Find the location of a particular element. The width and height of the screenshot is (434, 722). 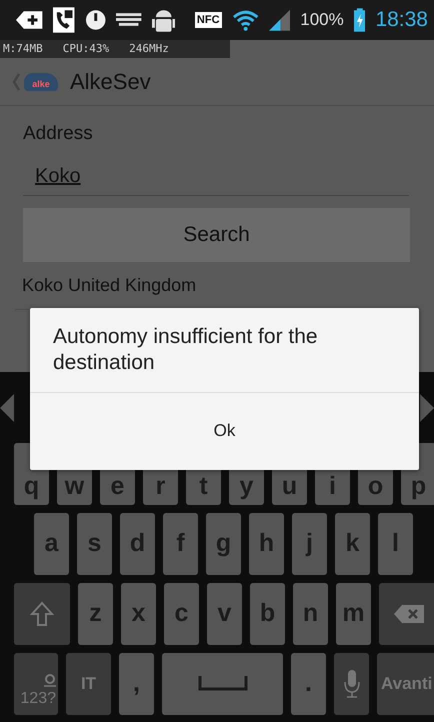

keyboard-key: c is located at coordinates (181, 614).